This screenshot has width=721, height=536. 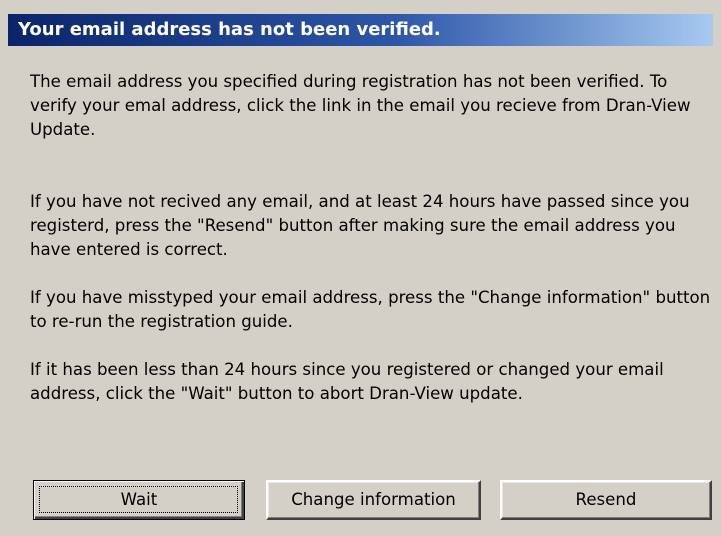 I want to click on change-information-button: Change information, so click(x=373, y=500).